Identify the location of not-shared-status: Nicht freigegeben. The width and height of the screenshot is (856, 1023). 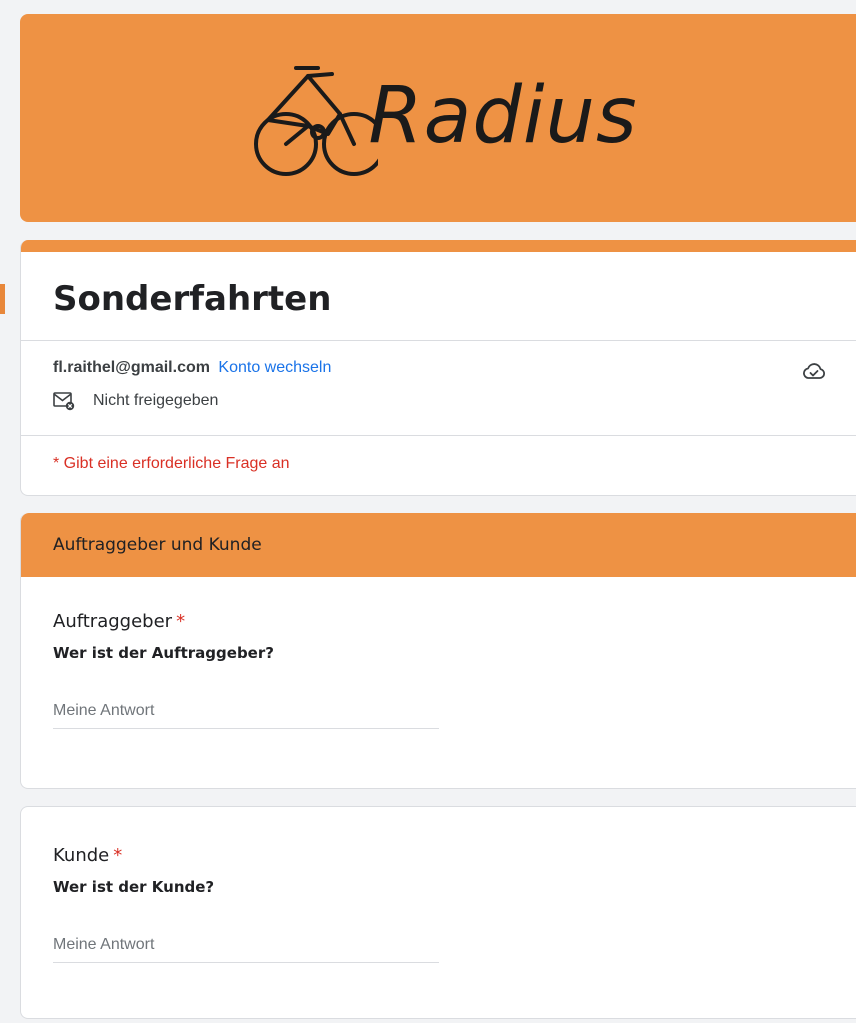
(454, 401).